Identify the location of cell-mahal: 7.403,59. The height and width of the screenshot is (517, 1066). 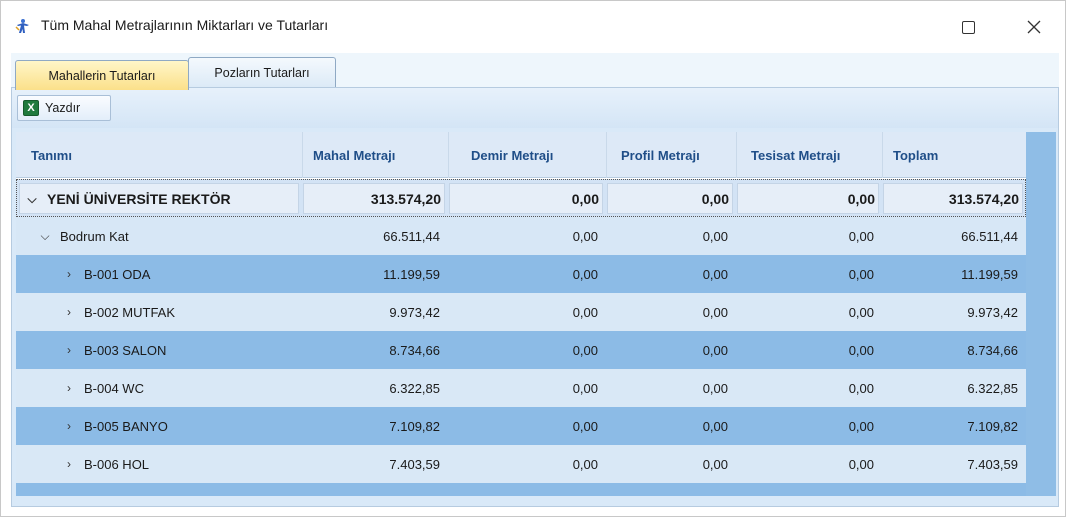
(414, 464).